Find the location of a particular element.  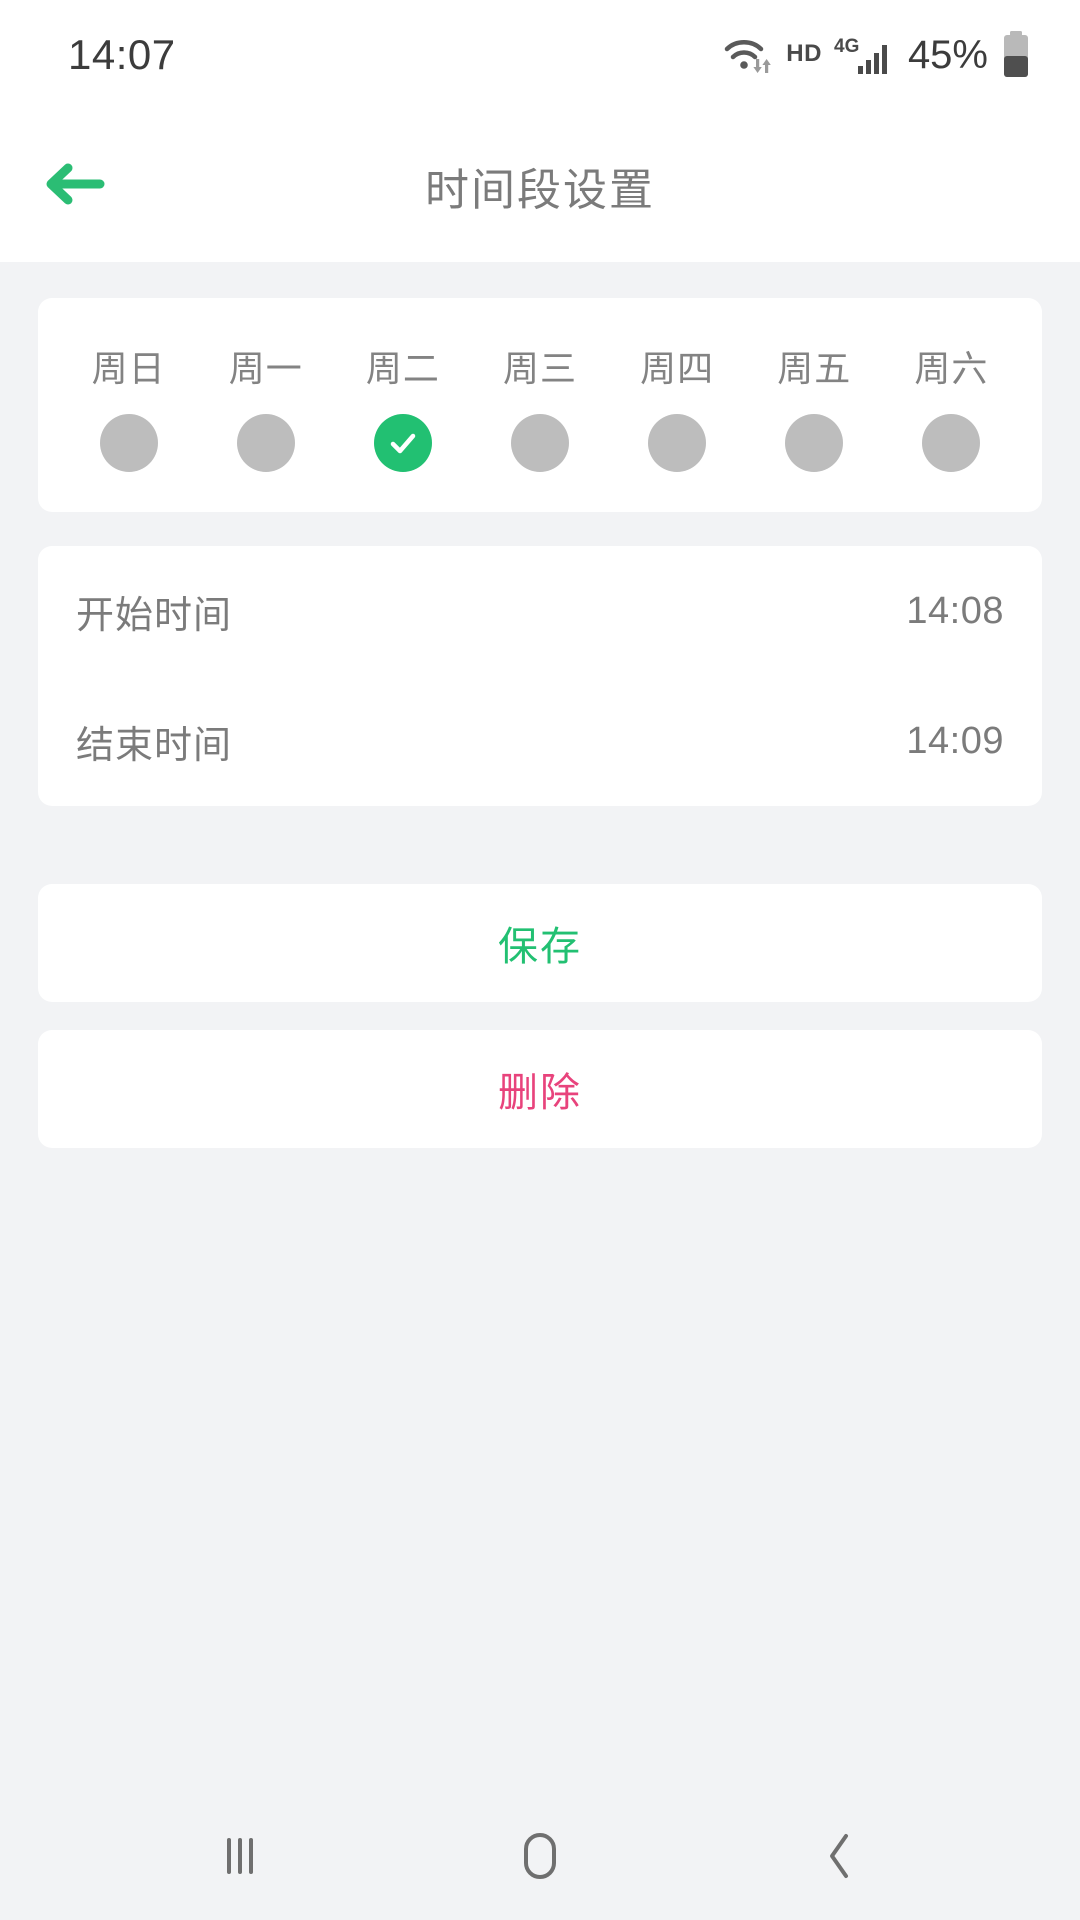

hd-icon: HD is located at coordinates (804, 53).